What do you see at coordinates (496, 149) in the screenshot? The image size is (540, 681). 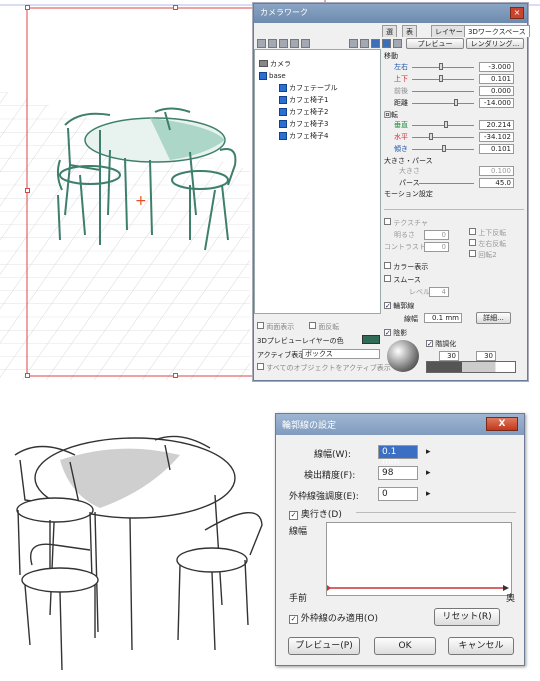 I see `rotate-tilt-value: 0.101` at bounding box center [496, 149].